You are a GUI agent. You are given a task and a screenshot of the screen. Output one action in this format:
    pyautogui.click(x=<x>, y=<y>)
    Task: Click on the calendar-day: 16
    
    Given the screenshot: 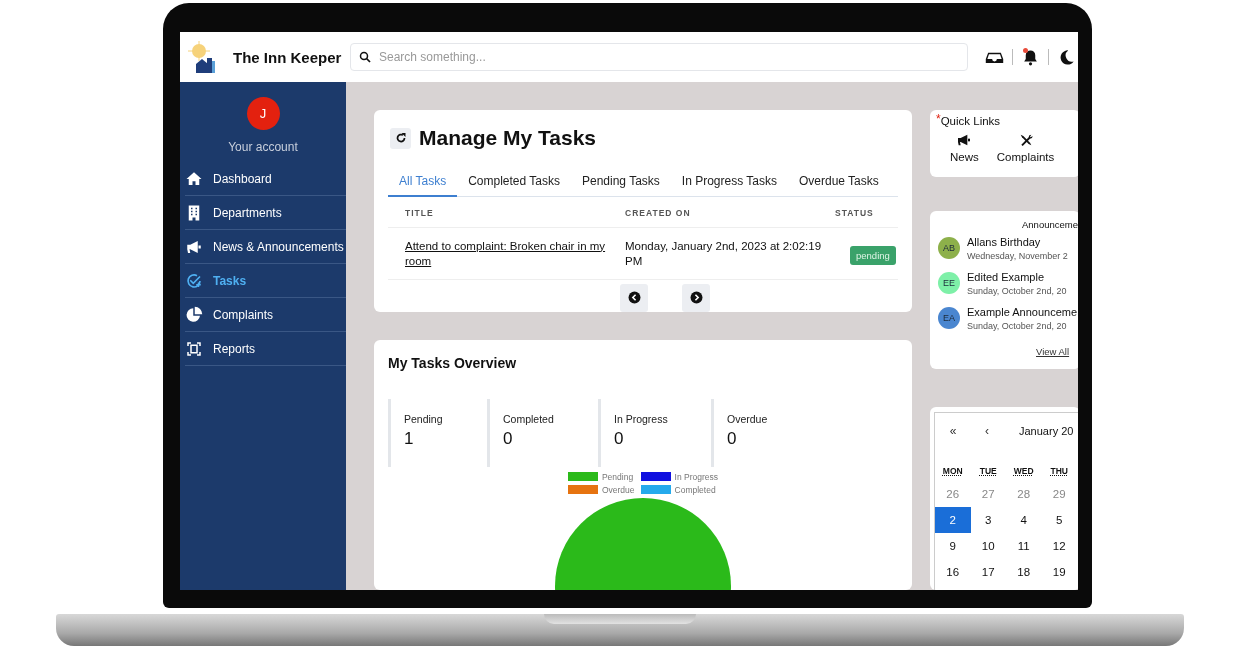 What is the action you would take?
    pyautogui.click(x=953, y=572)
    